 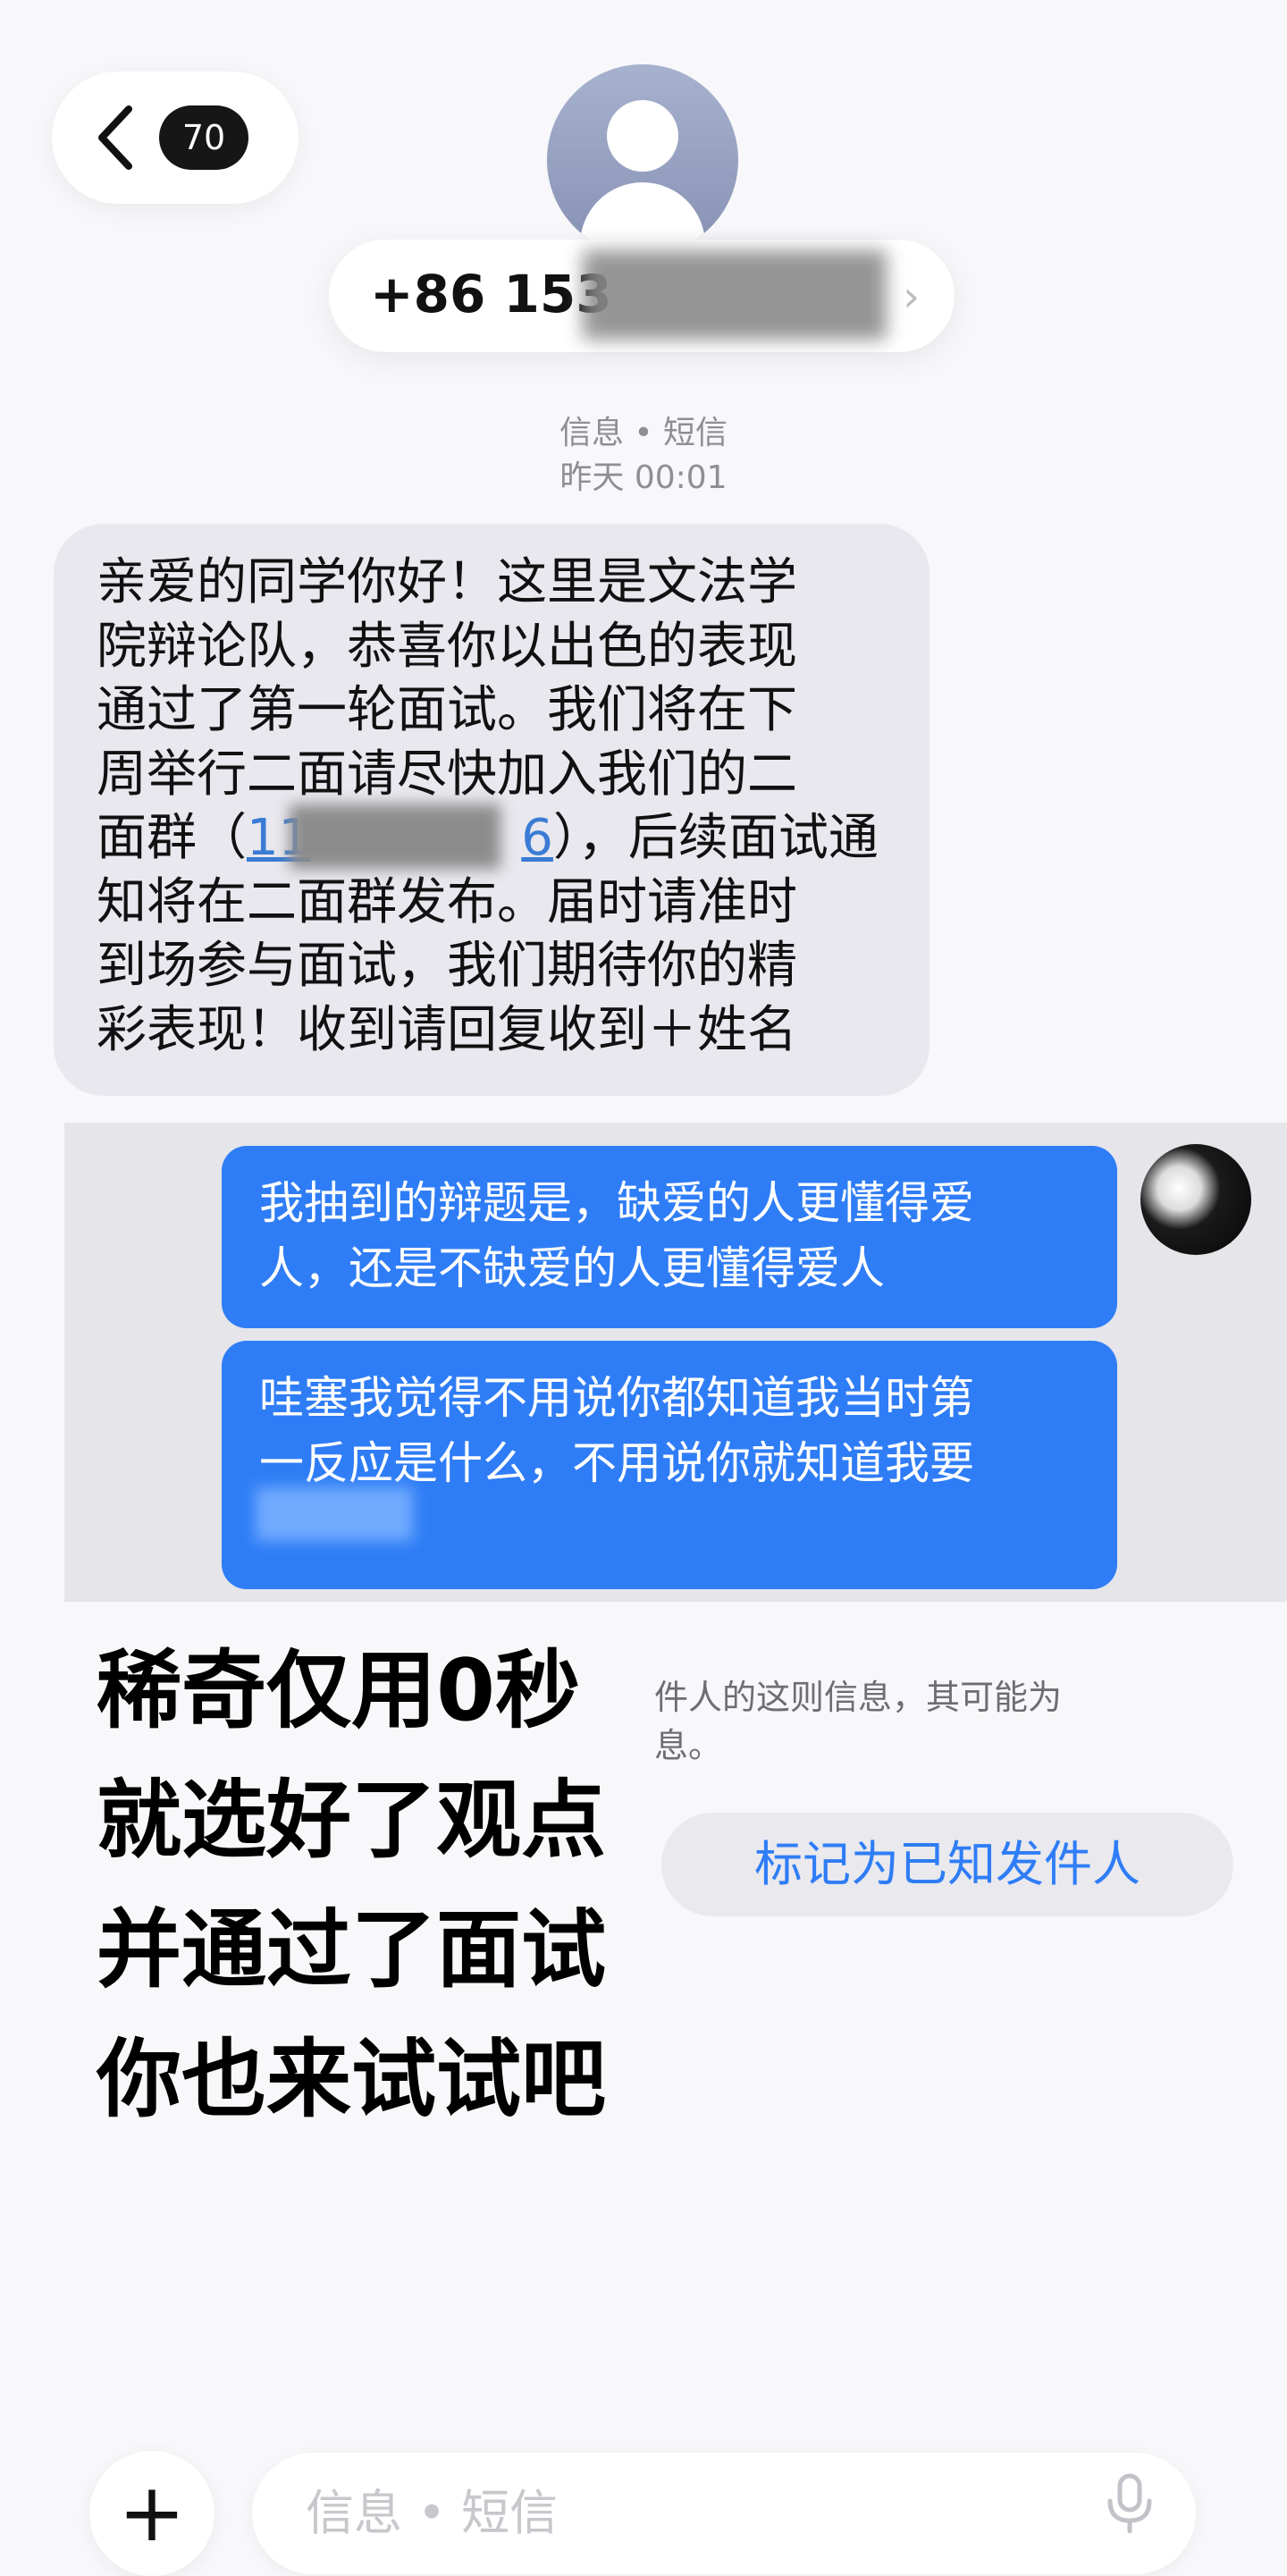 I want to click on caption-line: 并通过了面试, so click(x=352, y=1950).